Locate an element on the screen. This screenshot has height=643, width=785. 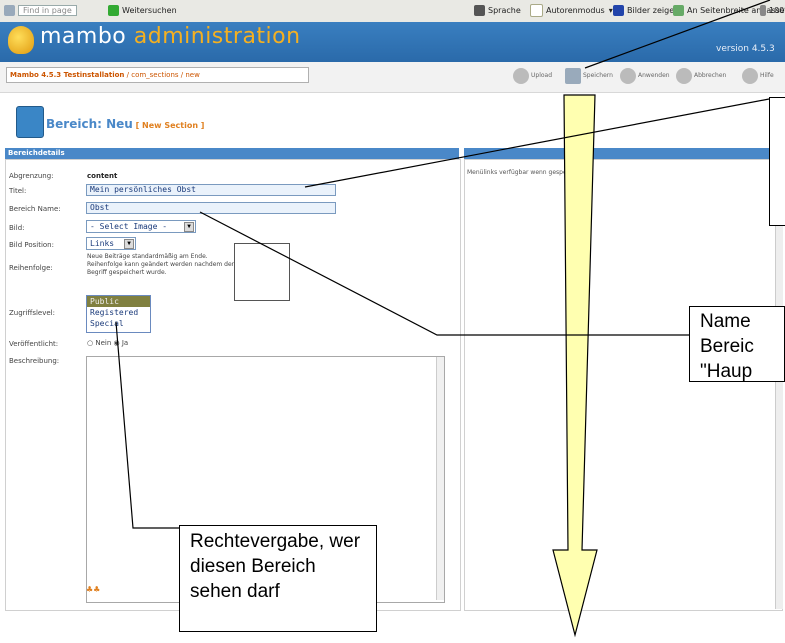
access-level-list: Public Registered Special is located at coordinates (118, 314).